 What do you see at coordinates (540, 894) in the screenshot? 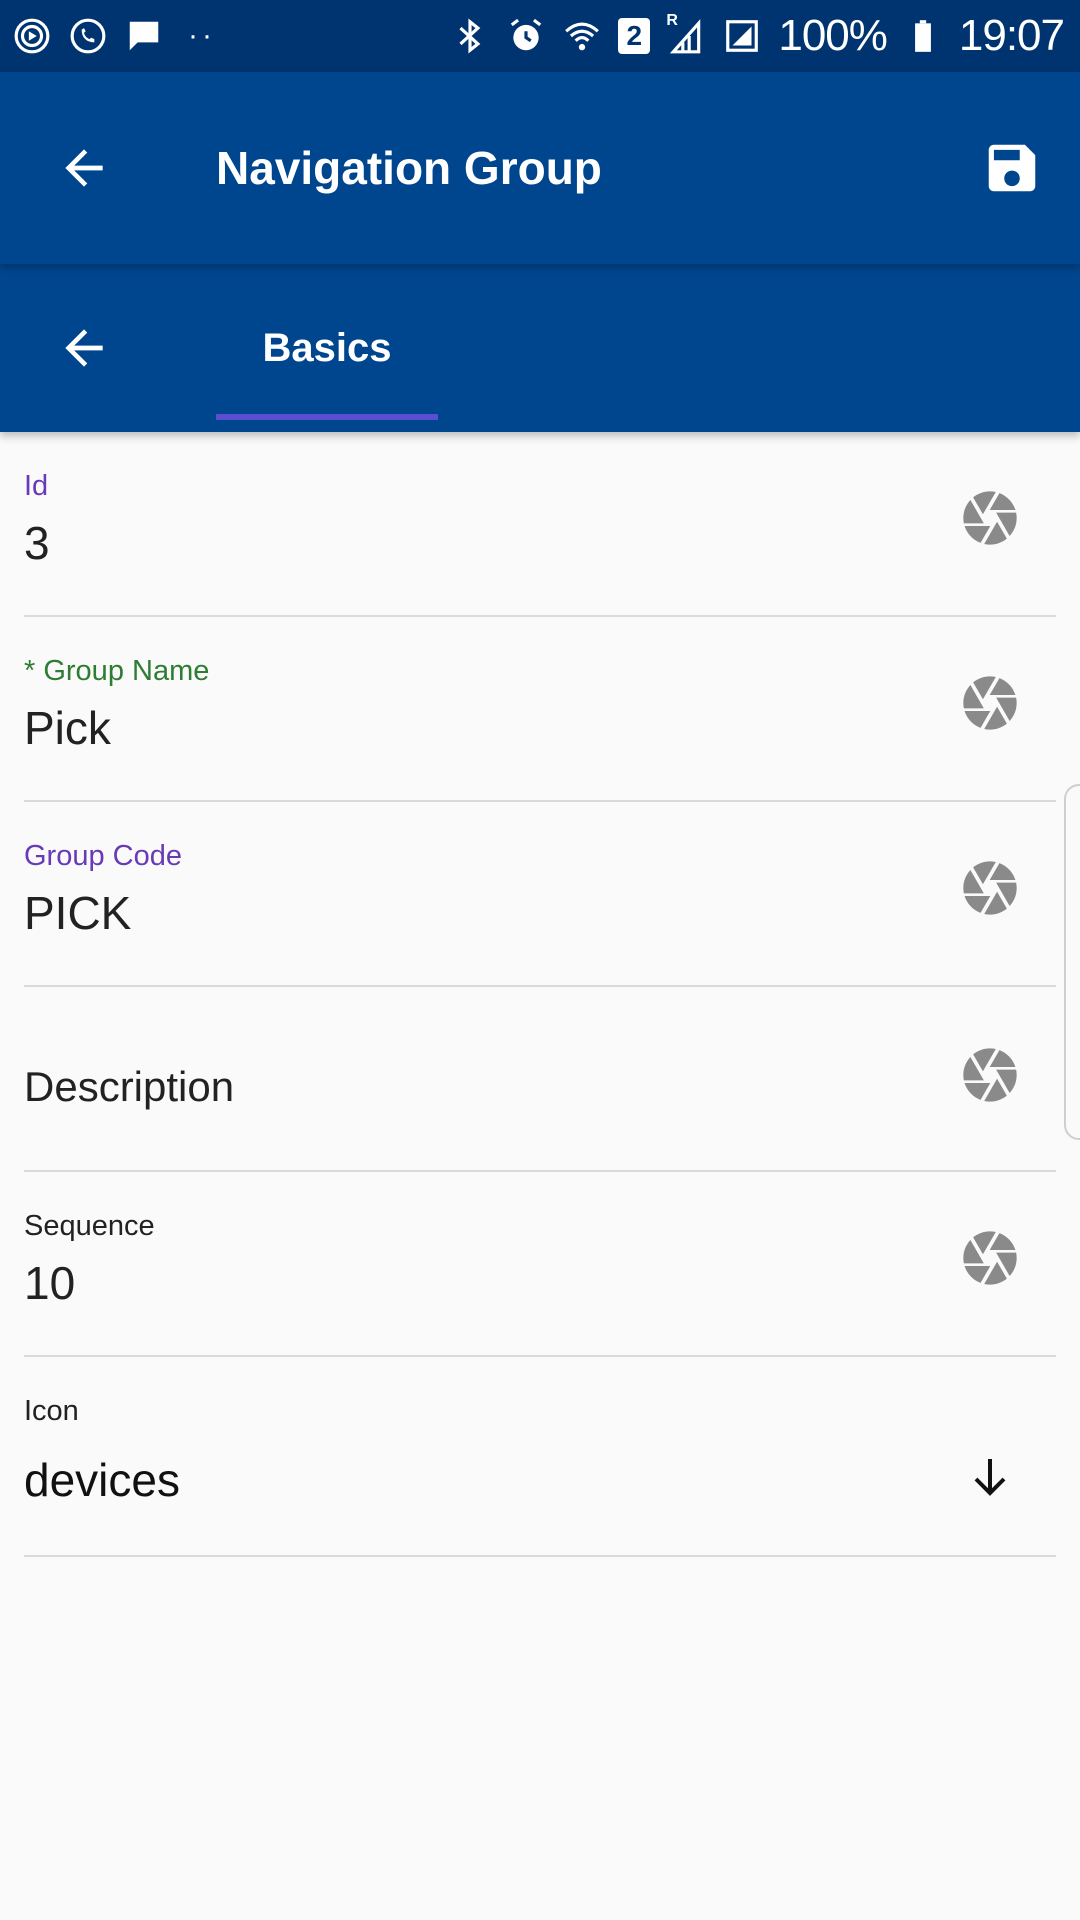
I see `field-group-code: Group Code PICK` at bounding box center [540, 894].